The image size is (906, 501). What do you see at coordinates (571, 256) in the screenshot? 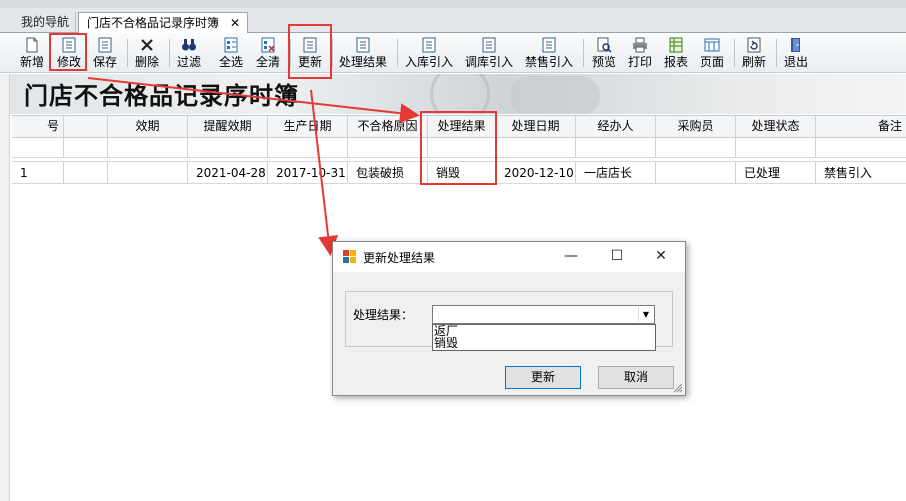
I see `minimize-icon: —` at bounding box center [571, 256].